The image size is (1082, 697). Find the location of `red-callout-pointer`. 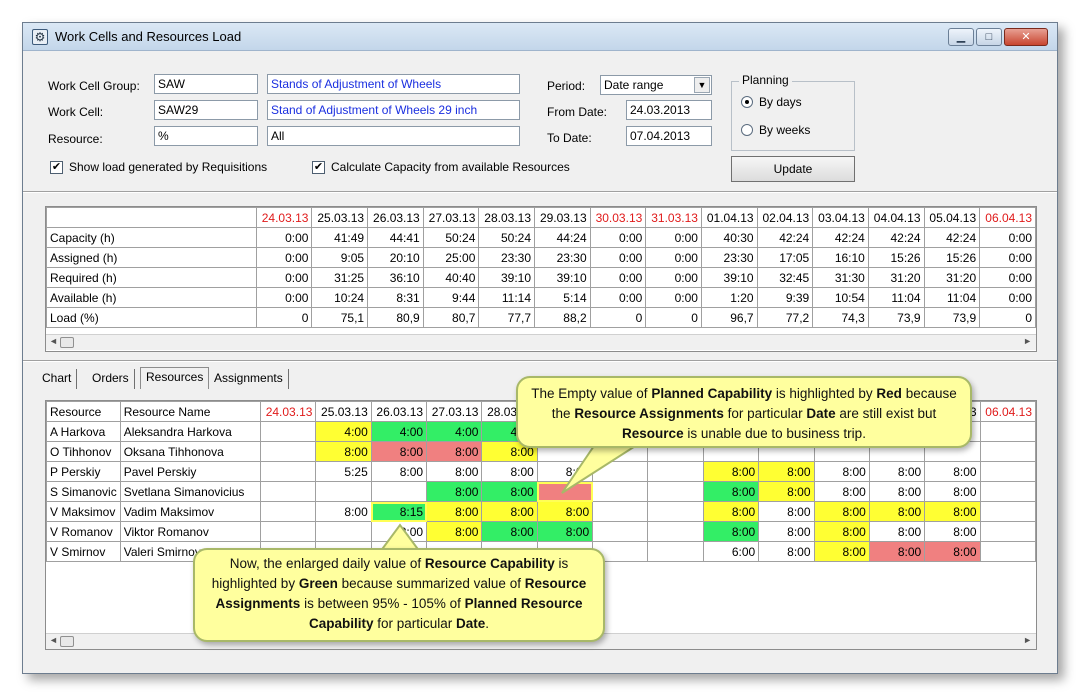

red-callout-pointer is located at coordinates (602, 468).